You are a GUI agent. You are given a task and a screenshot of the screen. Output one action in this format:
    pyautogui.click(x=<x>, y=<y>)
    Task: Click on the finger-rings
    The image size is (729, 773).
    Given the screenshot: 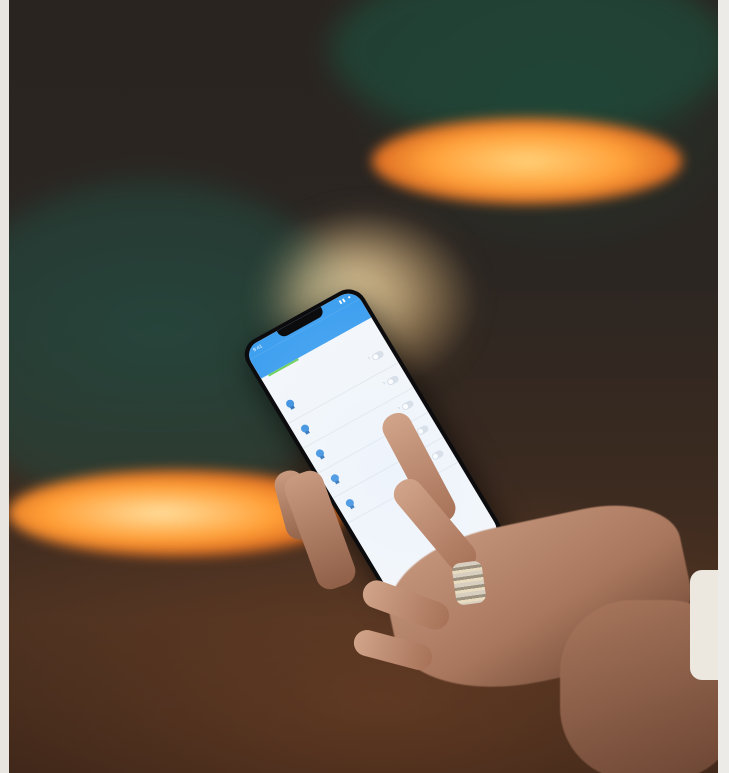 What is the action you would take?
    pyautogui.click(x=469, y=583)
    